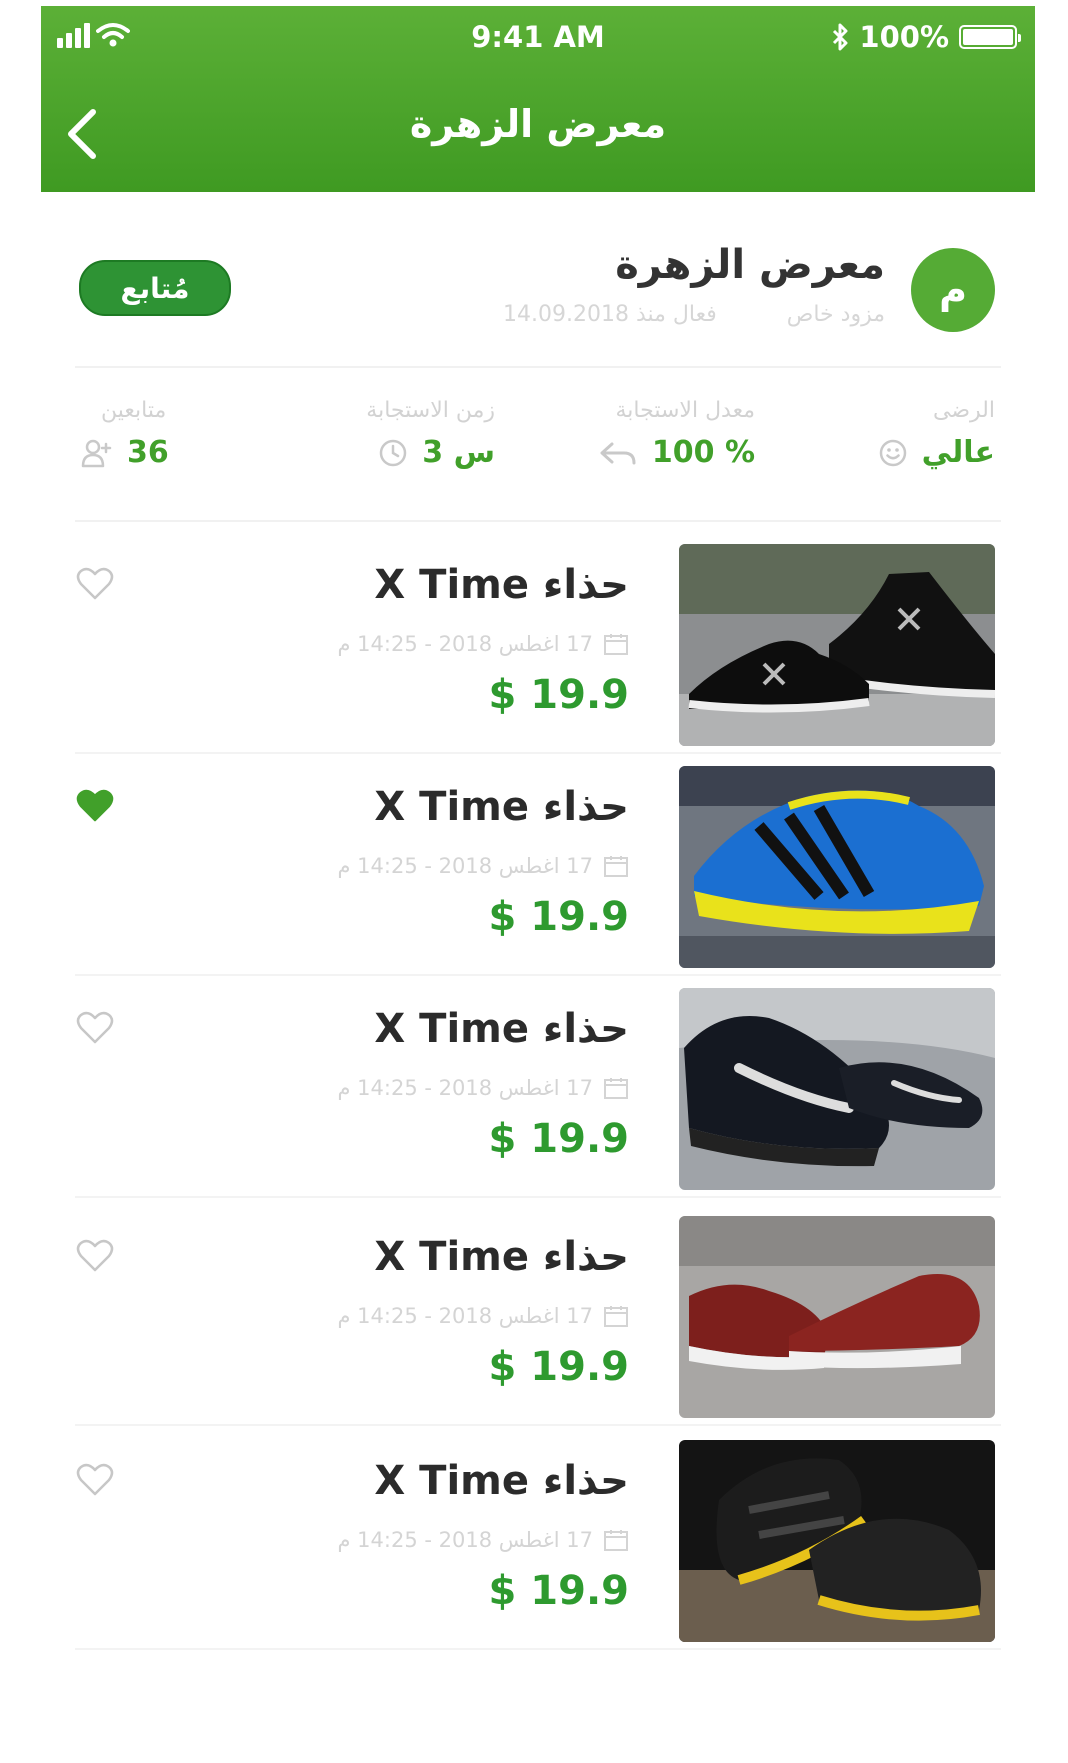  I want to click on shop-joined: فعال منذ 14.09.2018, so click(610, 314).